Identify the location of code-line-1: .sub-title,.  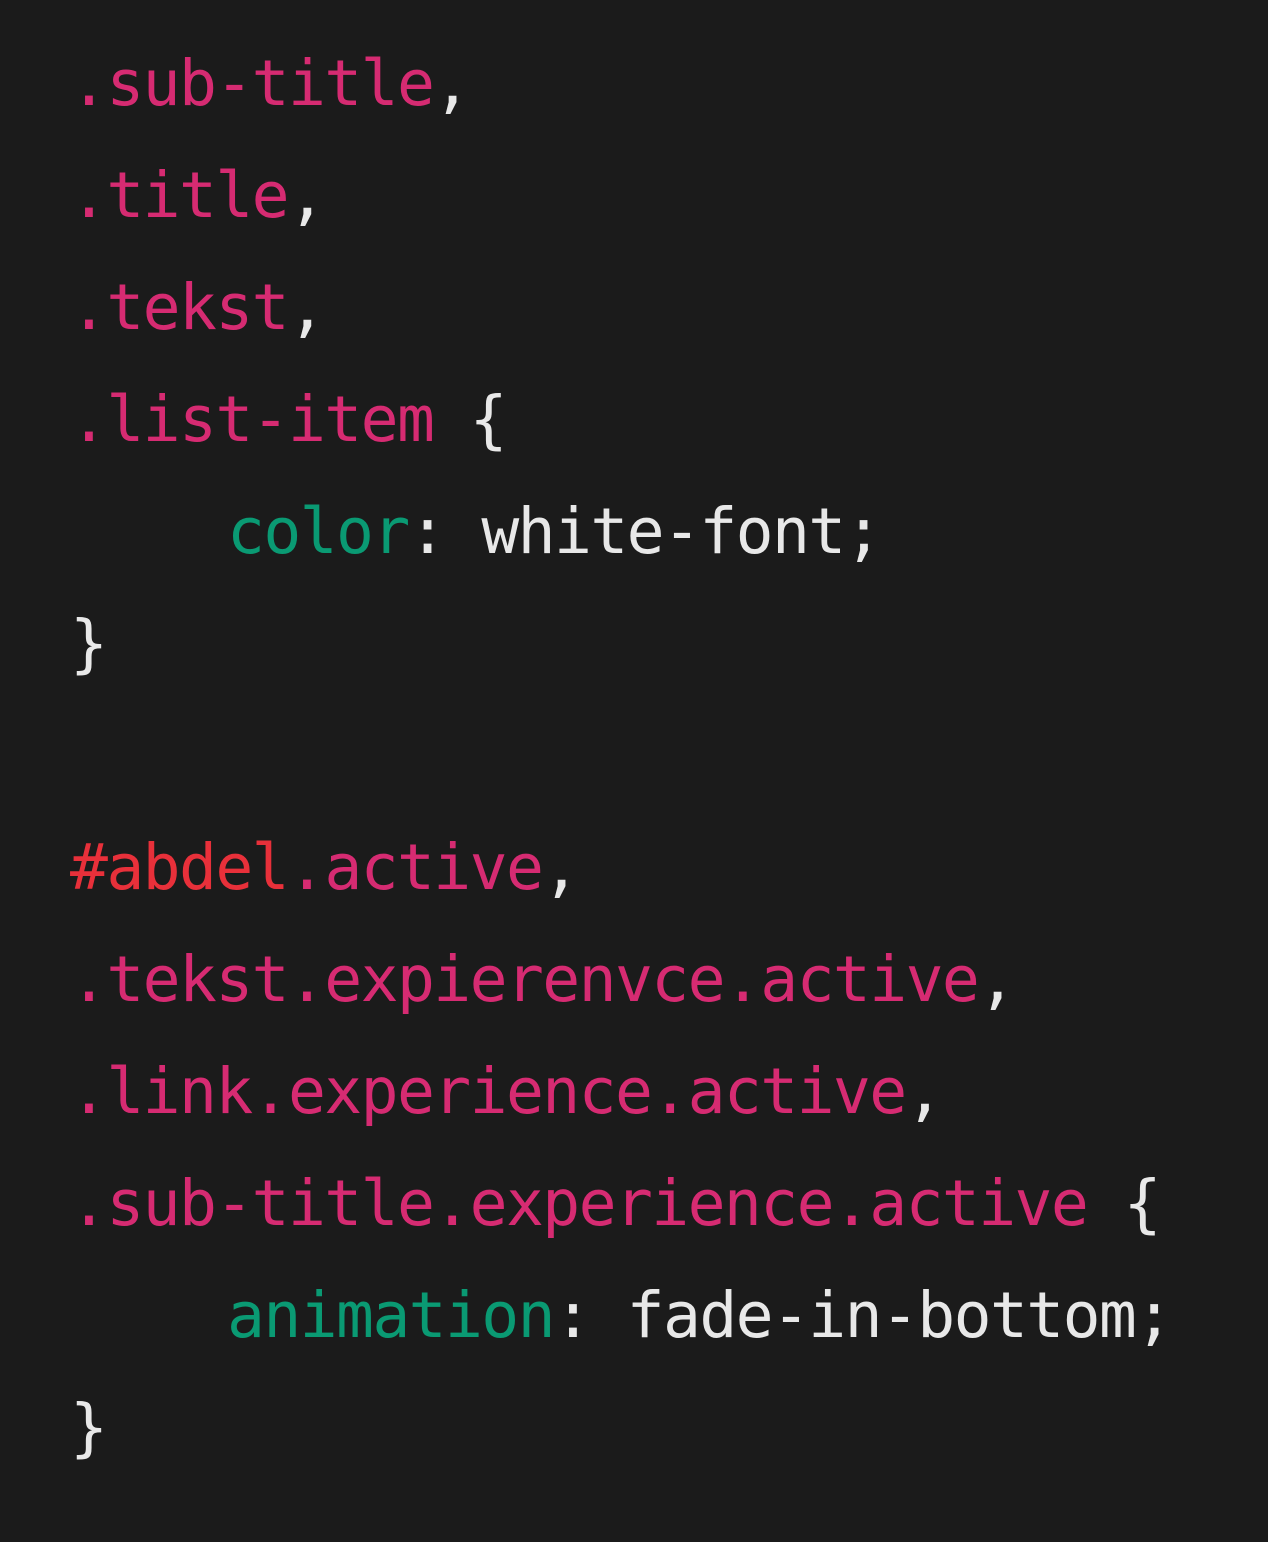
(270, 84).